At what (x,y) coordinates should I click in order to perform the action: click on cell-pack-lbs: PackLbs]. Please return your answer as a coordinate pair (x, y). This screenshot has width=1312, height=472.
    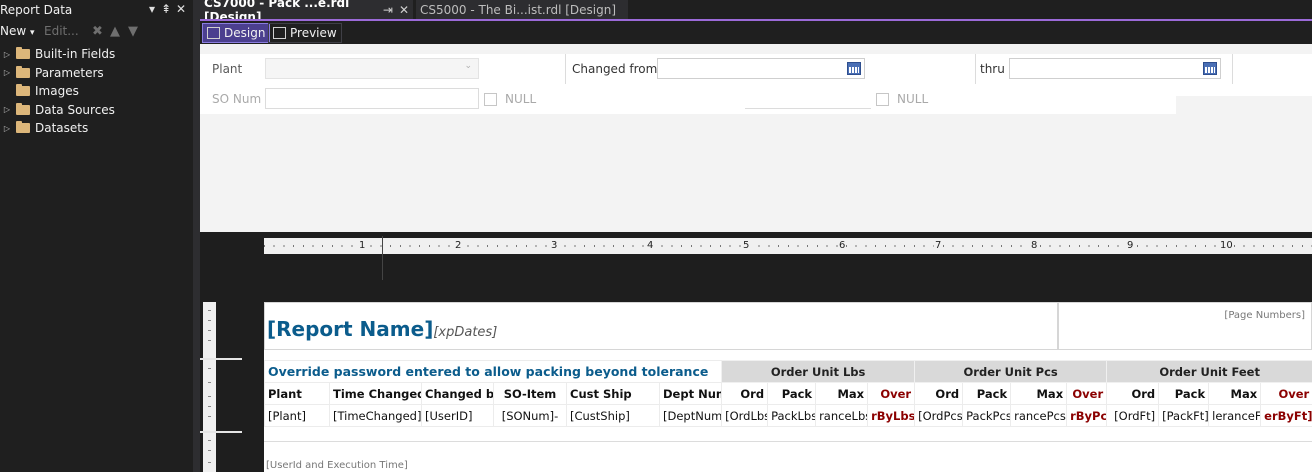
    Looking at the image, I should click on (792, 415).